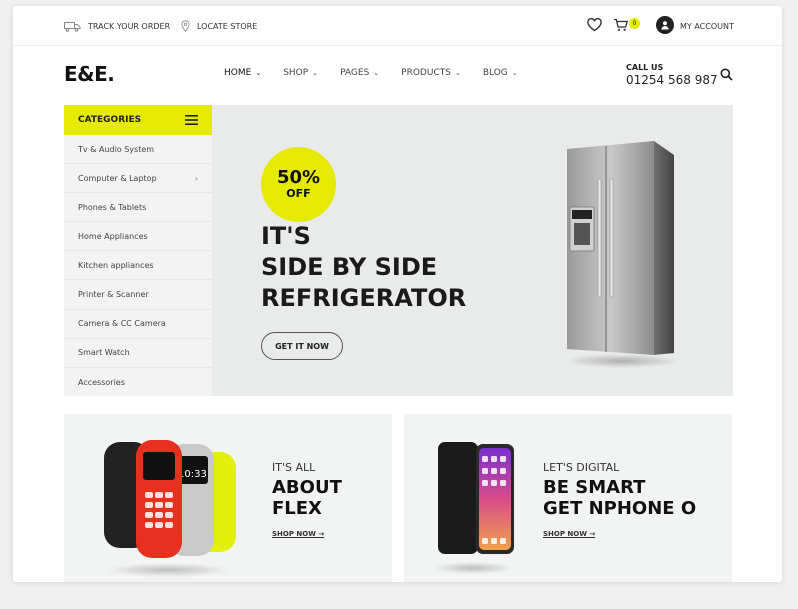  I want to click on hero-title-line: IT'S, so click(286, 236).